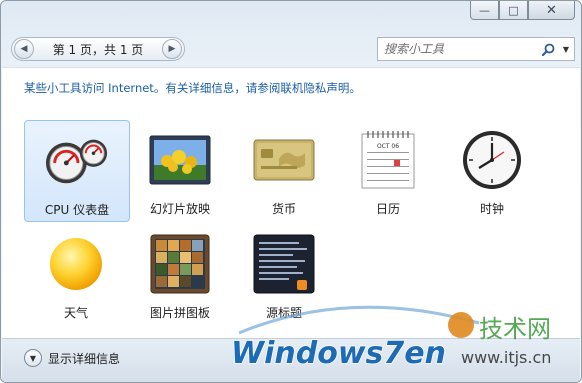 This screenshot has width=582, height=383. What do you see at coordinates (75, 313) in the screenshot?
I see `gadget-label: 天气` at bounding box center [75, 313].